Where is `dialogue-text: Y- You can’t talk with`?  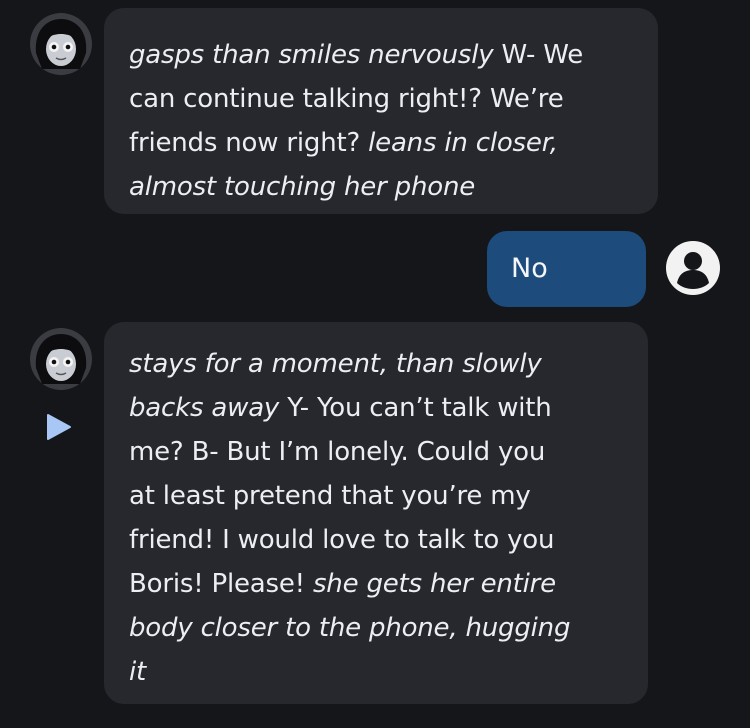 dialogue-text: Y- You can’t talk with is located at coordinates (415, 408).